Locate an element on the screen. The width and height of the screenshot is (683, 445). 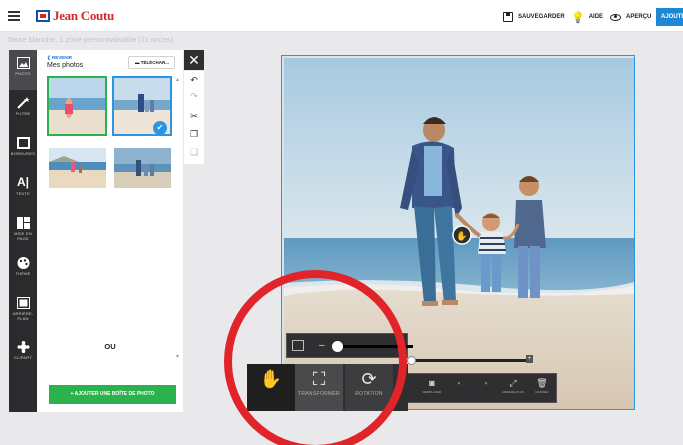
palette-icon is located at coordinates (23, 262).